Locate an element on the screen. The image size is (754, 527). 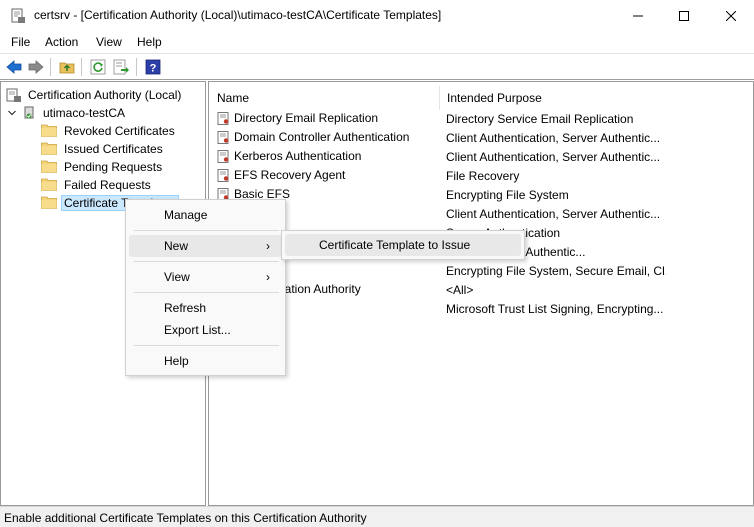
column-header-name: Name is located at coordinates (324, 98).